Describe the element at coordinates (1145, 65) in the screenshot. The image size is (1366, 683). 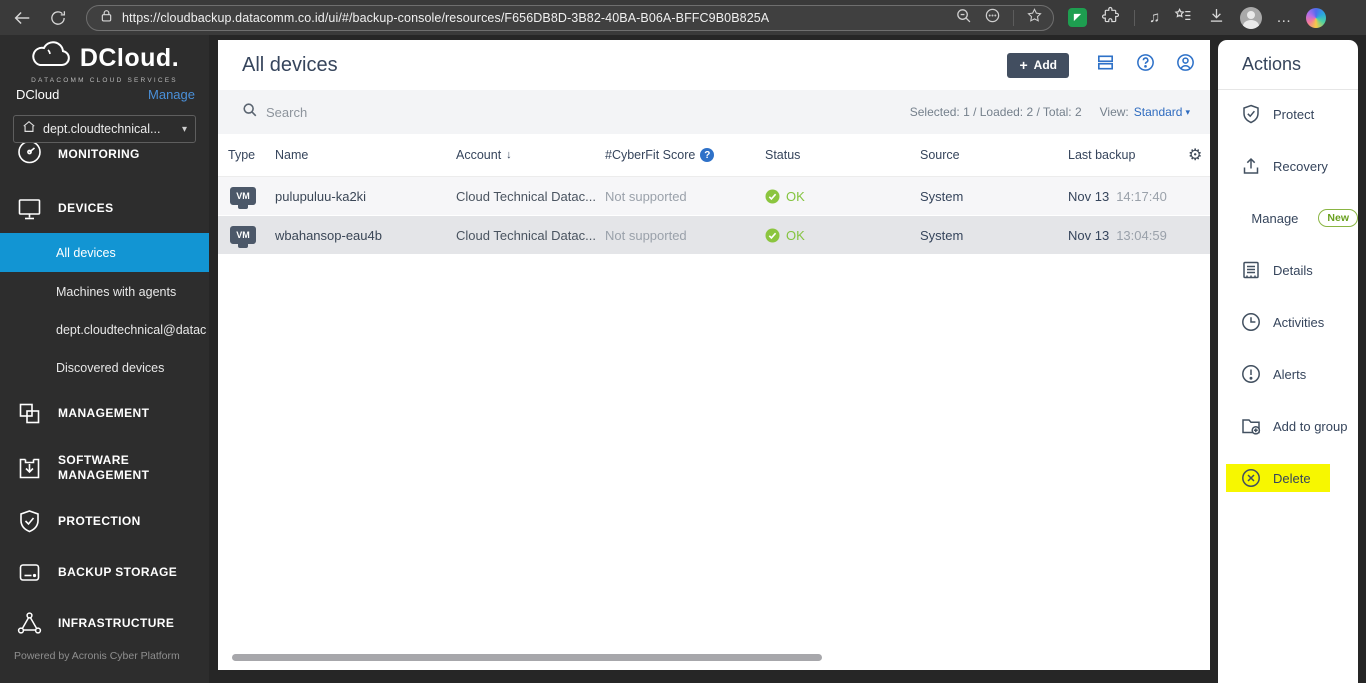
I see `help-icon` at that location.